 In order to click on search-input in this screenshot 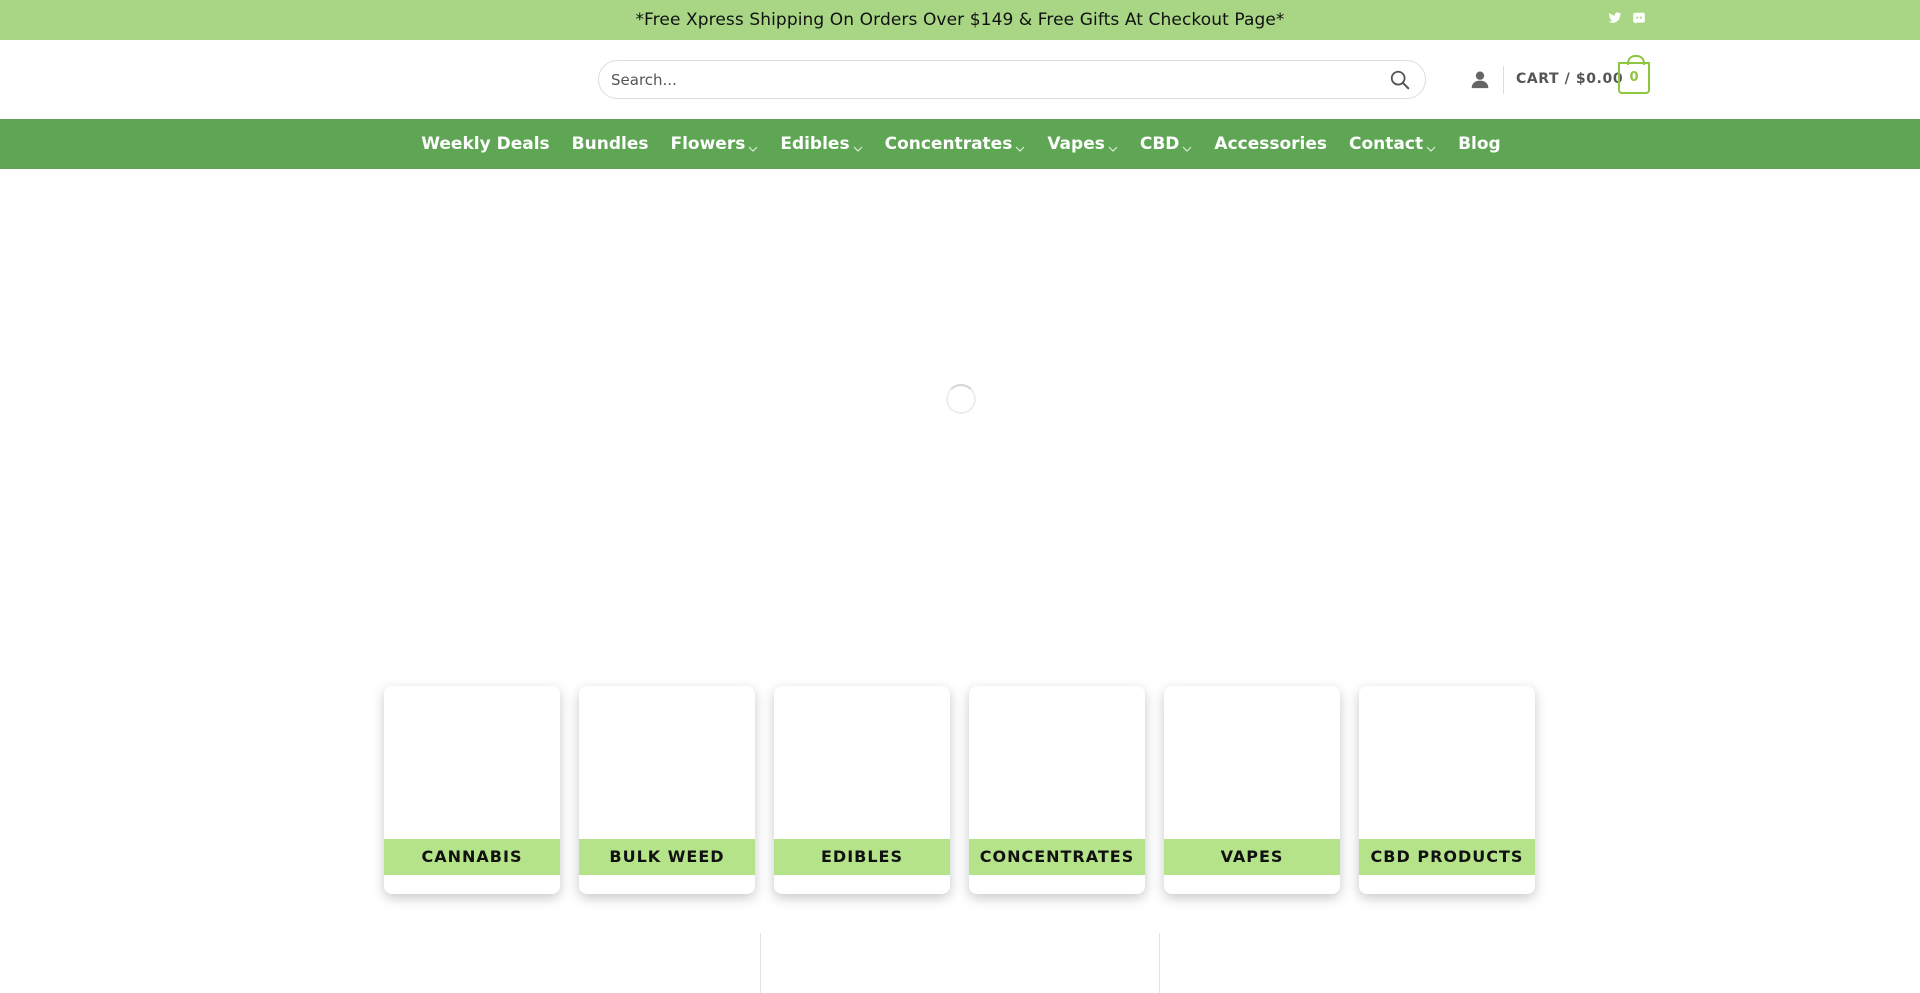, I will do `click(991, 79)`.